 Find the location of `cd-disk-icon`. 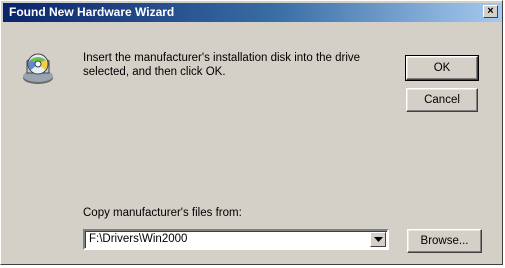

cd-disk-icon is located at coordinates (39, 69).